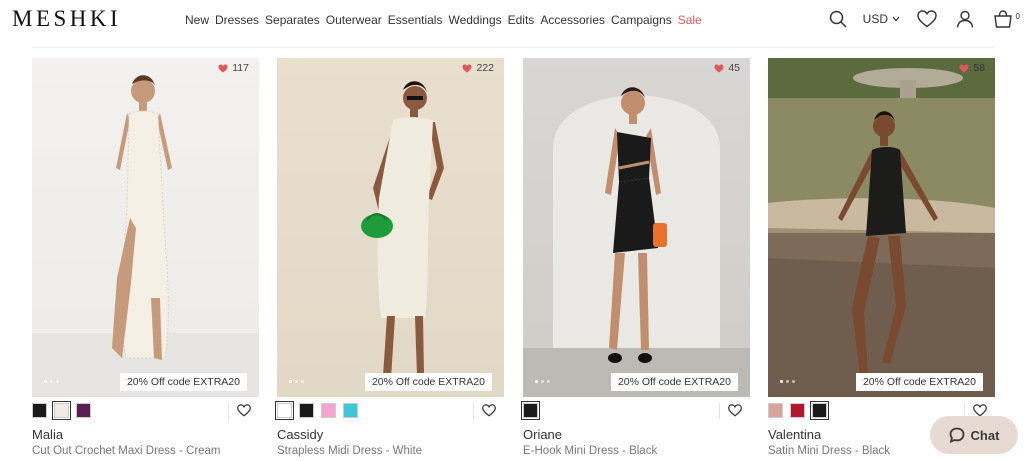 The width and height of the screenshot is (1024, 461). What do you see at coordinates (513, 47) in the screenshot?
I see `header-divider` at bounding box center [513, 47].